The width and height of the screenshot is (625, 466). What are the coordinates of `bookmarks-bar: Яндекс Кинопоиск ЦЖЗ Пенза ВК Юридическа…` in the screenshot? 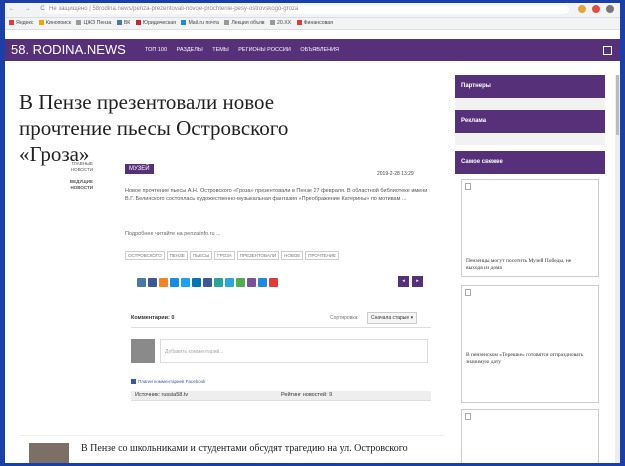 It's located at (312, 24).